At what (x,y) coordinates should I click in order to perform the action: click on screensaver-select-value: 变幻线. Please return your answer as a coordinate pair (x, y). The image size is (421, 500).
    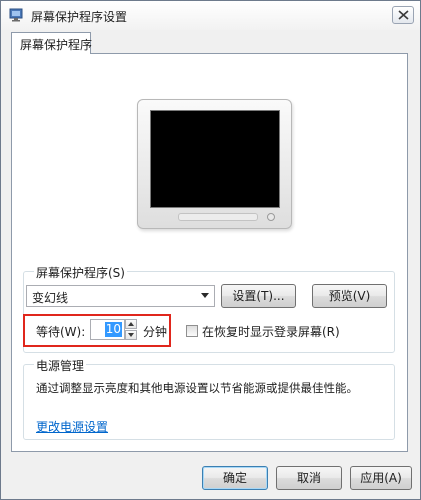
    Looking at the image, I should click on (50, 298).